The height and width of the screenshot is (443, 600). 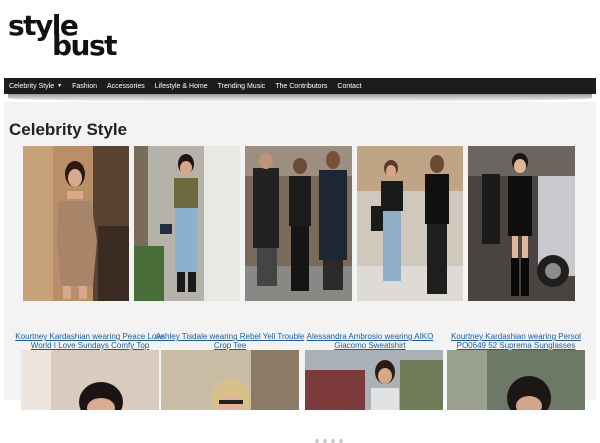 What do you see at coordinates (181, 86) in the screenshot?
I see `nav-item-lifestyle-home: Lifestyle & Home` at bounding box center [181, 86].